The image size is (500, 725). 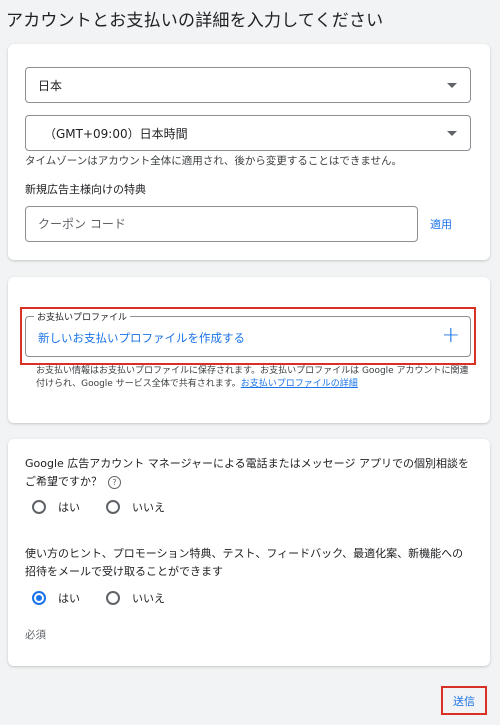 What do you see at coordinates (214, 161) in the screenshot?
I see `timezone-help-text: タイムゾーンはアカウント全体に適用され、後から変更することはできません。` at bounding box center [214, 161].